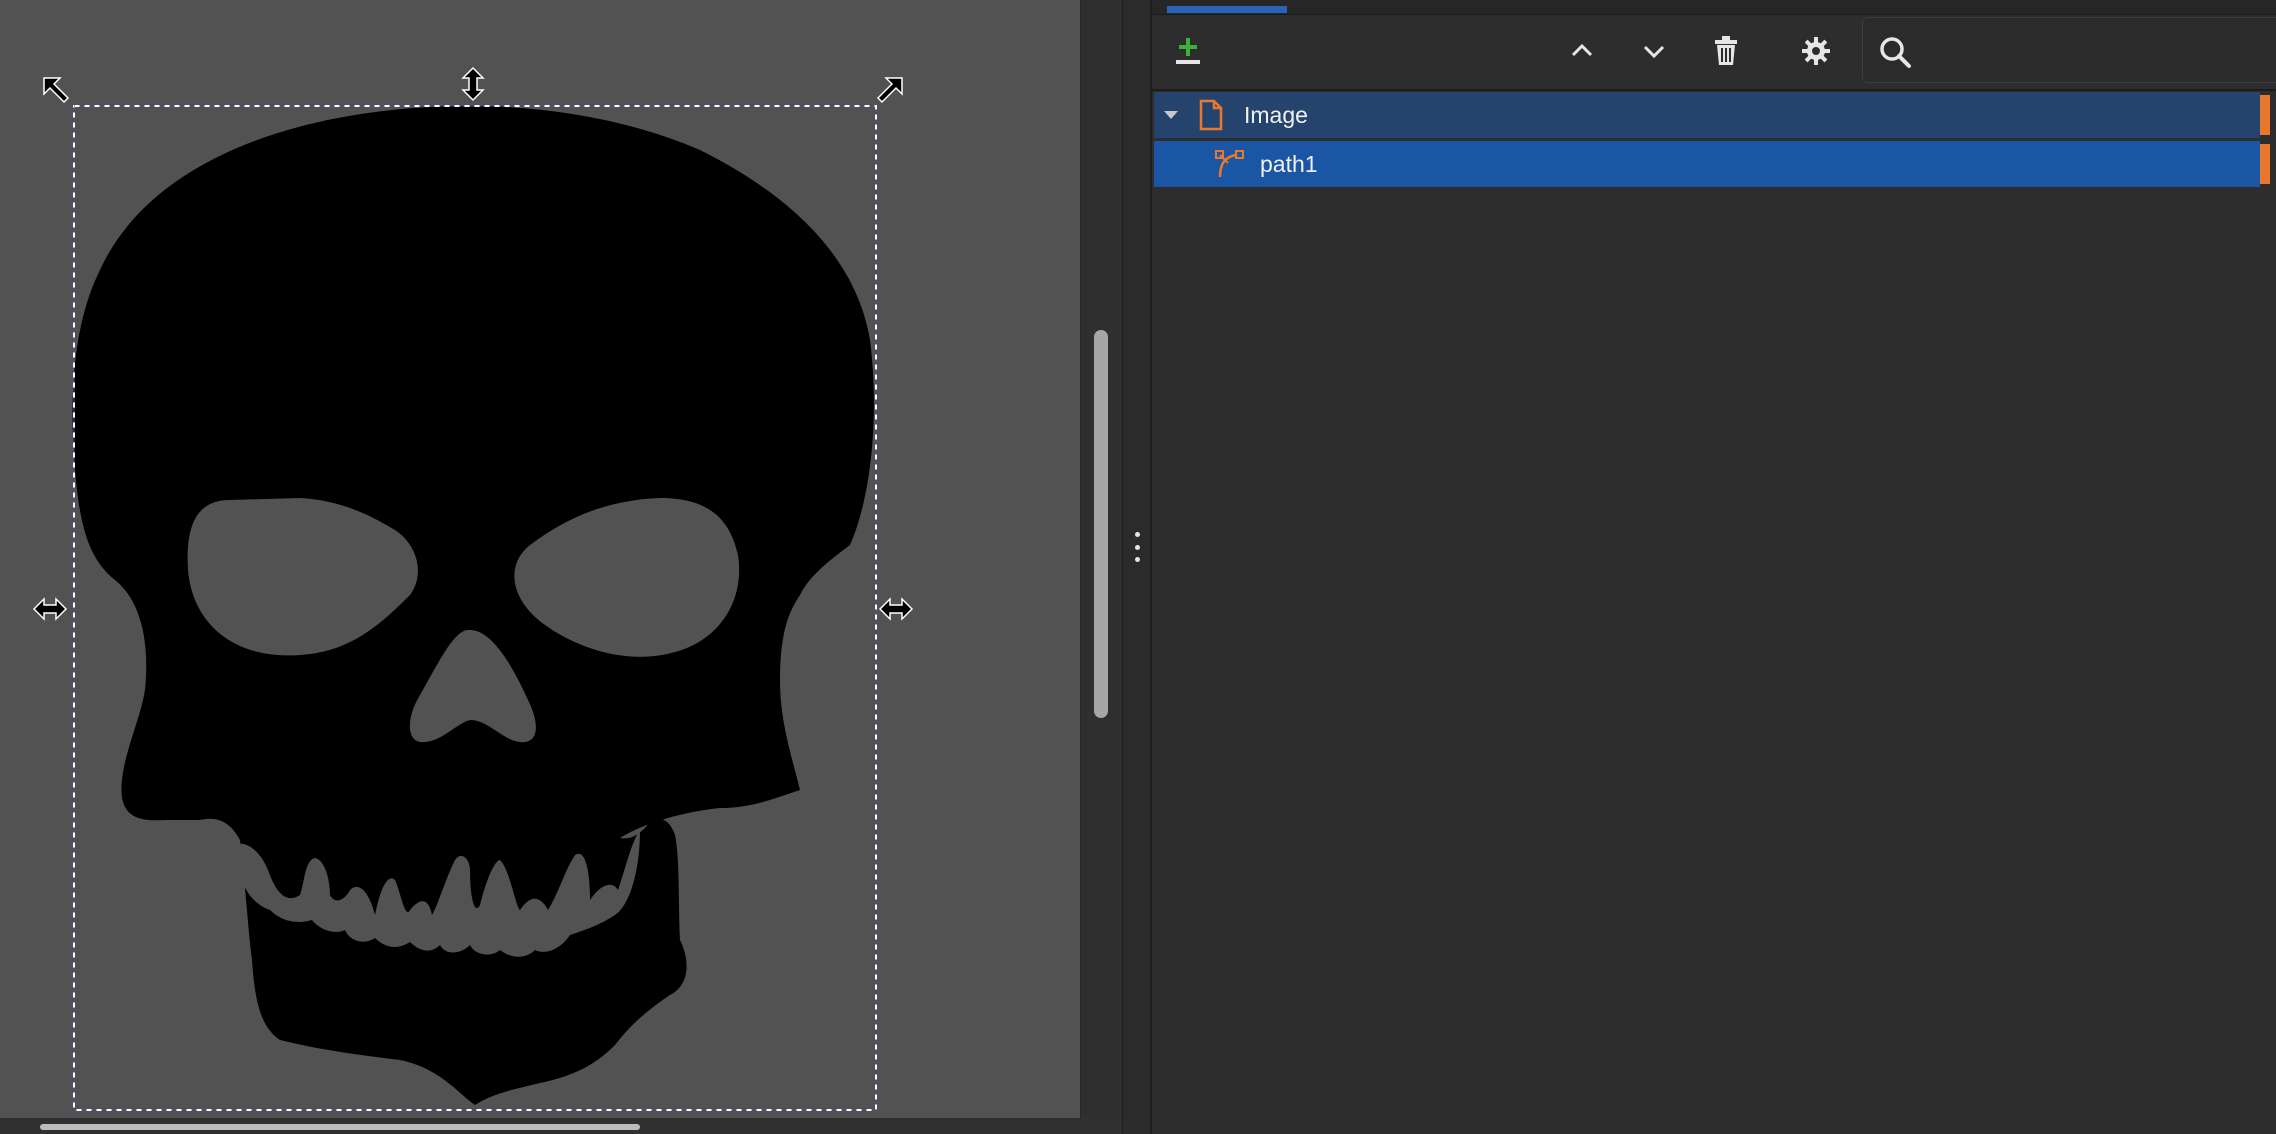 The width and height of the screenshot is (2276, 1134). I want to click on layer-row-path1: path1, so click(1712, 164).